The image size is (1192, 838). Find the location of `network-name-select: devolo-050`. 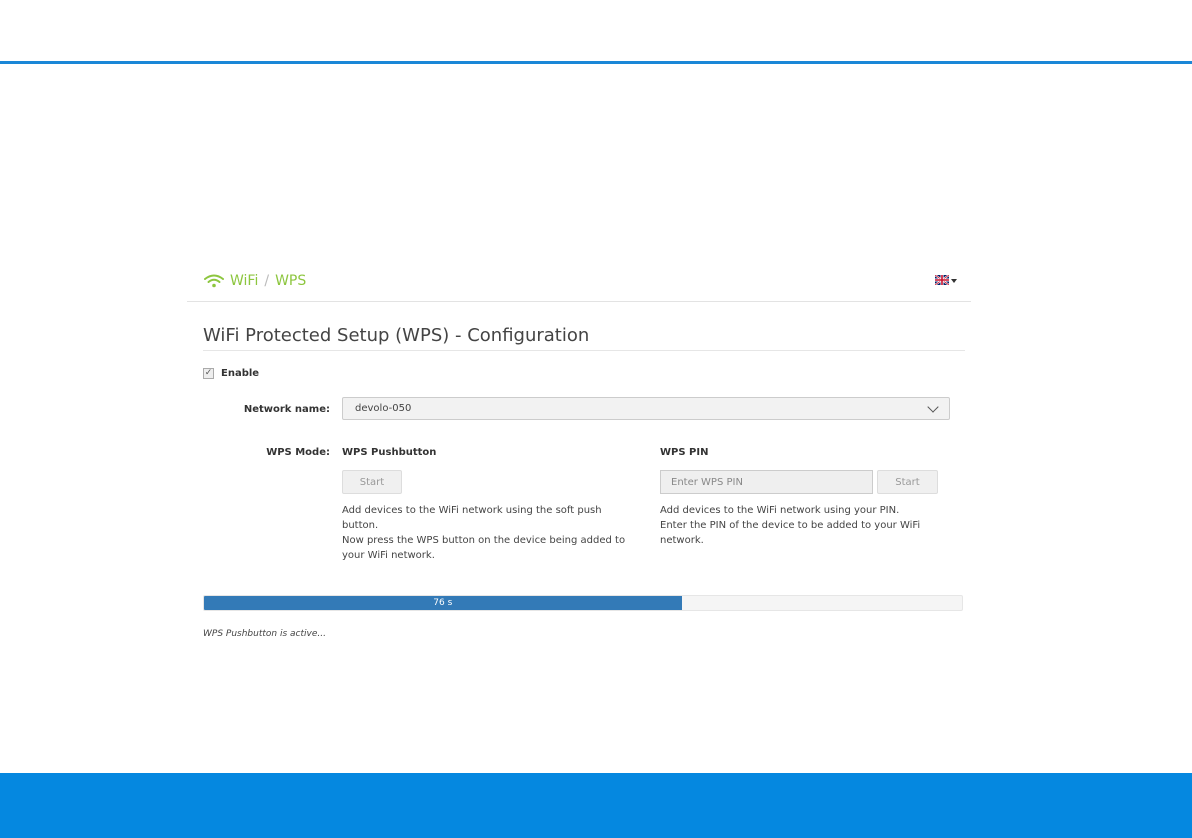

network-name-select: devolo-050 is located at coordinates (646, 408).